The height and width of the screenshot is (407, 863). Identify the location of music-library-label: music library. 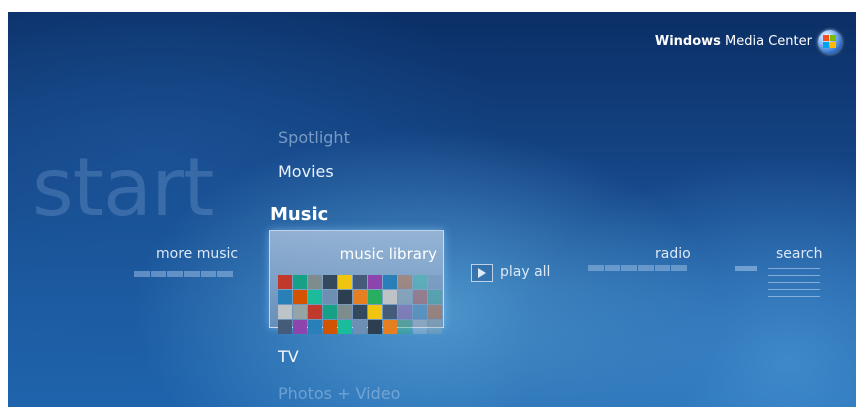
(388, 254).